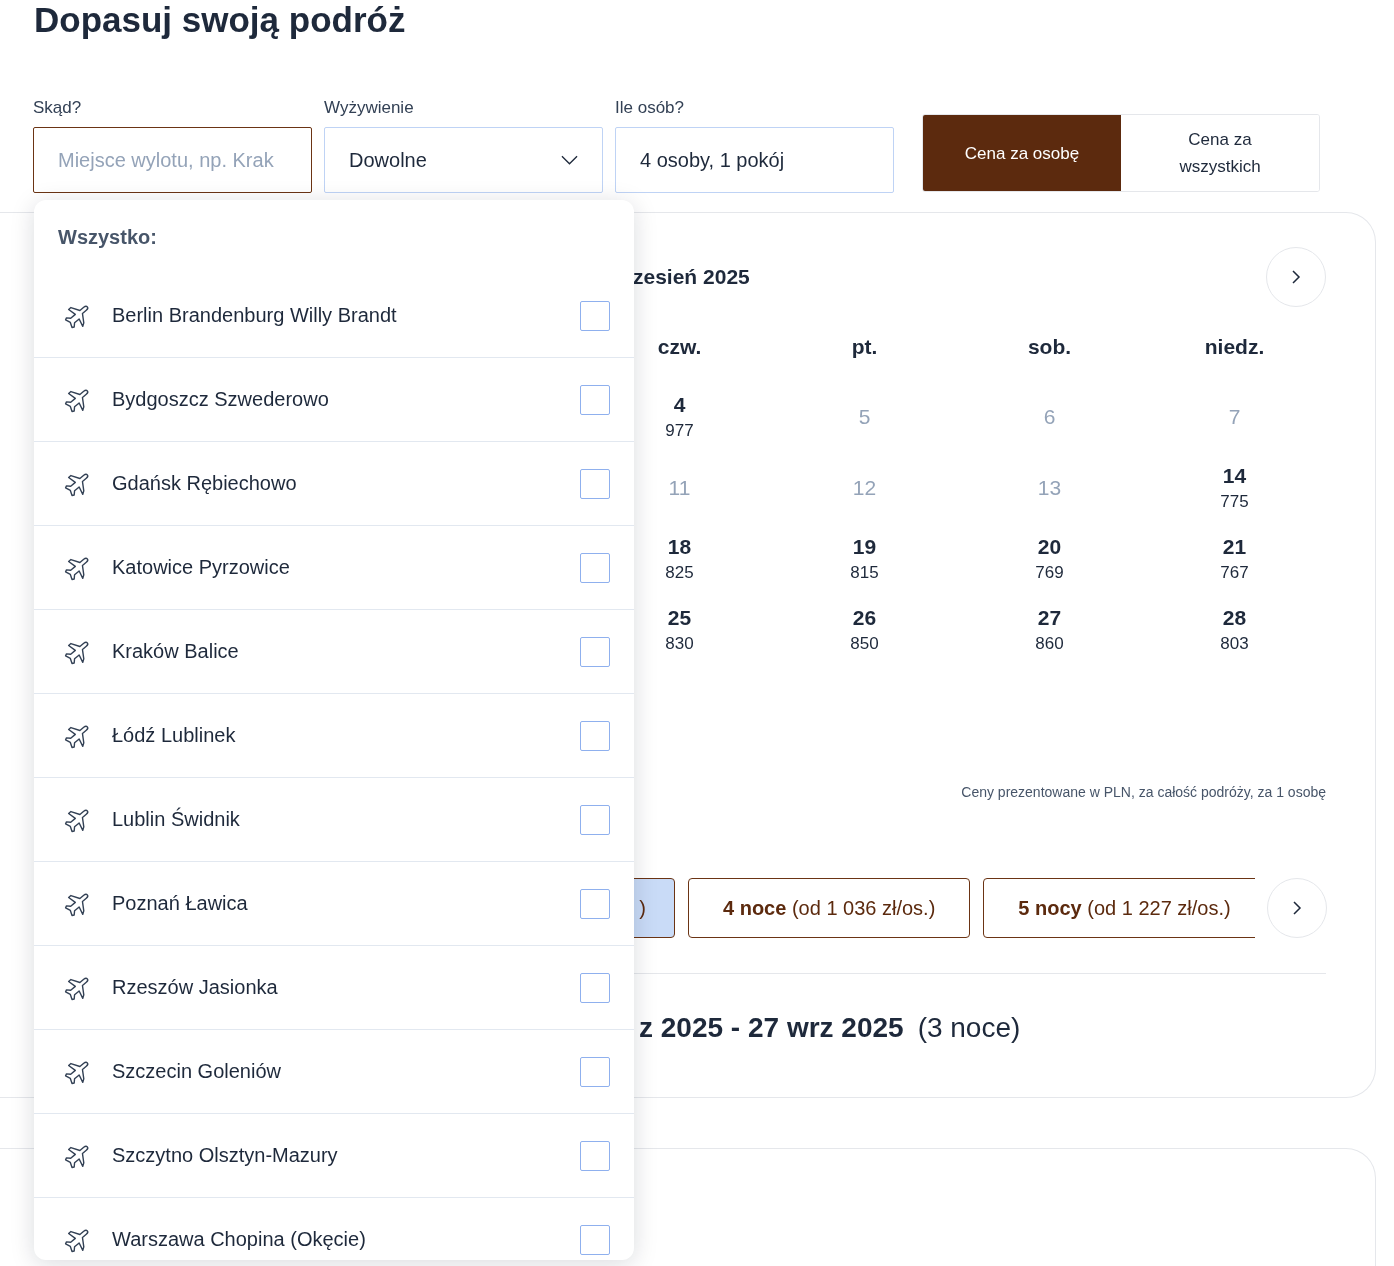 Image resolution: width=1394 pixels, height=1266 pixels. What do you see at coordinates (1049, 629) in the screenshot?
I see `calendar-day: 27 860` at bounding box center [1049, 629].